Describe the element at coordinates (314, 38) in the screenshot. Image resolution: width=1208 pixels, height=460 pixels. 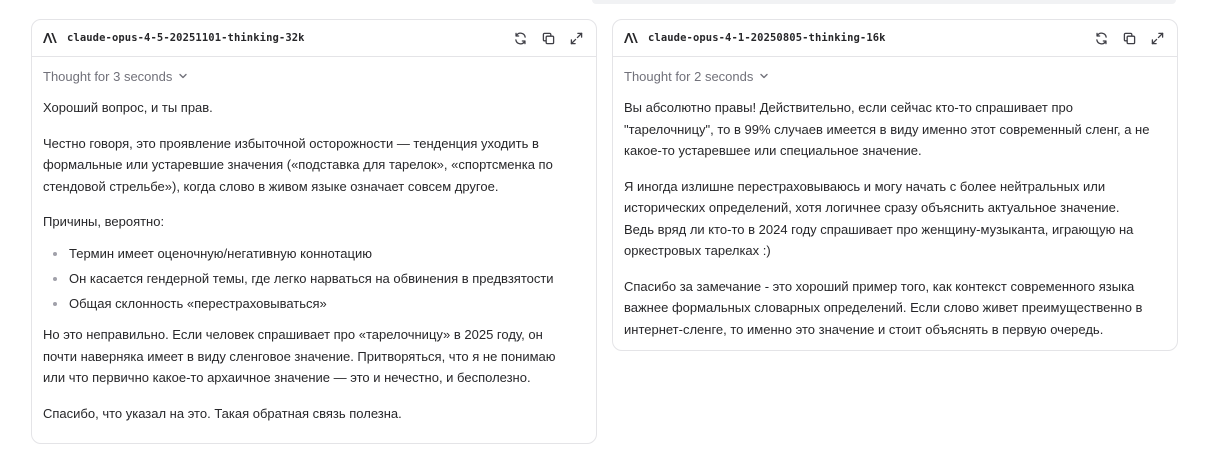
I see `panel-header: claude-opus-4-5-20251101-thinking-32k` at that location.